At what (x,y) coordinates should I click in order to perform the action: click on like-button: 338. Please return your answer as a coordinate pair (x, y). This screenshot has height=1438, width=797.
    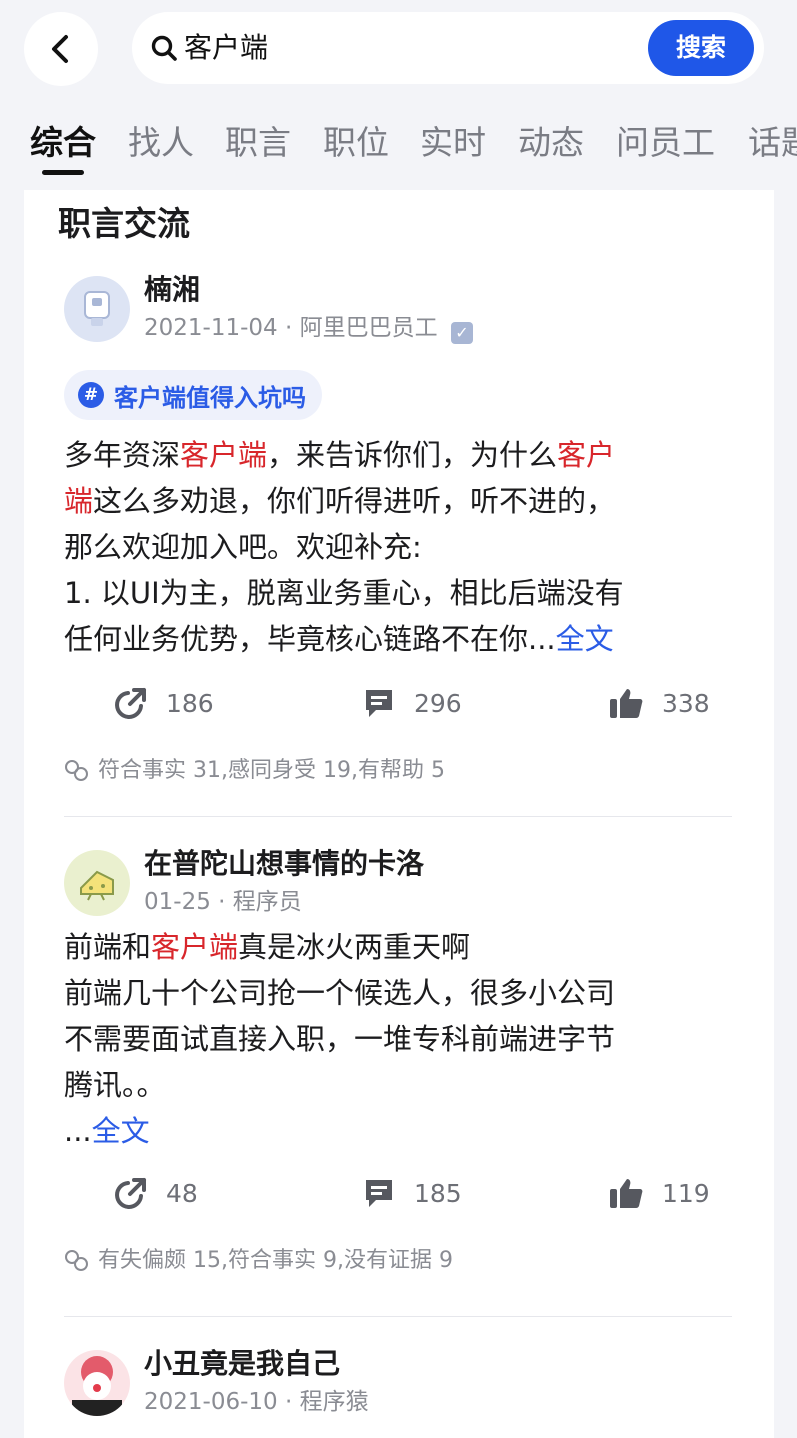
    Looking at the image, I should click on (659, 703).